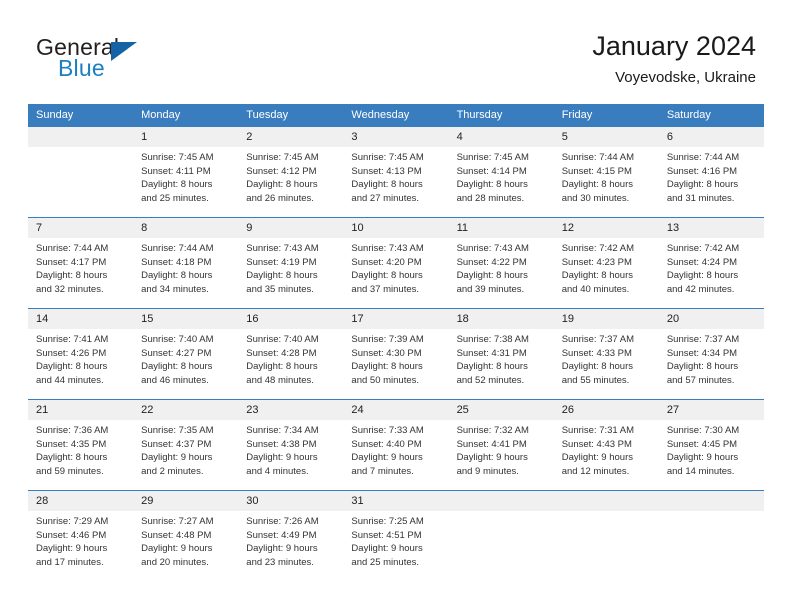 The width and height of the screenshot is (792, 612). I want to click on sunset-text: Sunset: 4:19 PM, so click(281, 262).